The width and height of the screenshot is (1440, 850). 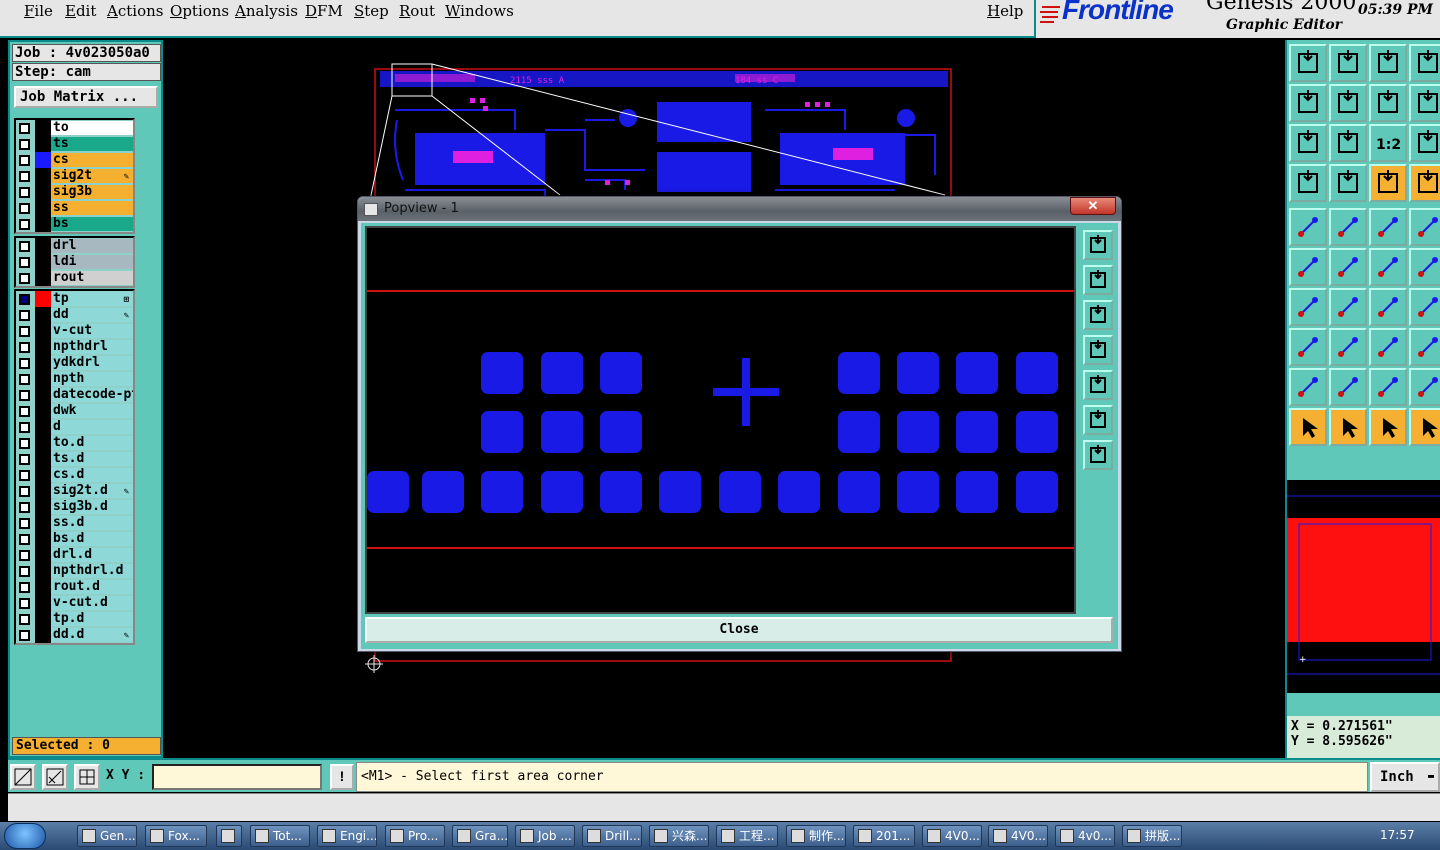 I want to click on layer-name: to.d, so click(x=92, y=443).